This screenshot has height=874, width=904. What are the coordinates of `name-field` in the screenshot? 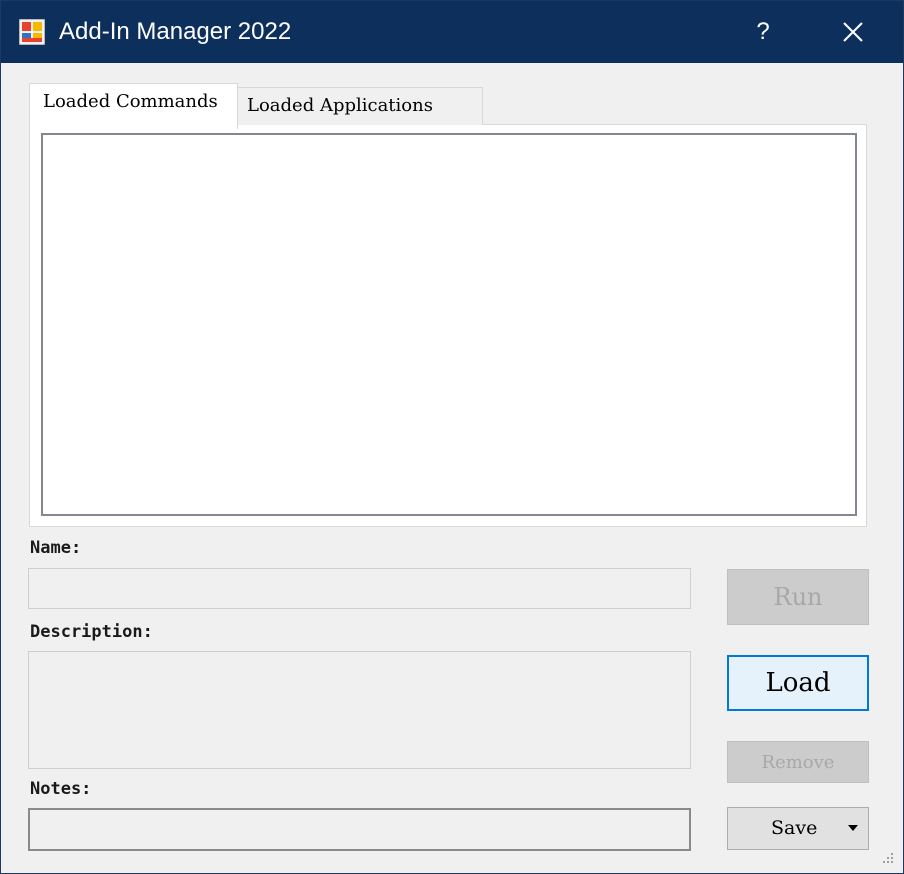 It's located at (359, 588).